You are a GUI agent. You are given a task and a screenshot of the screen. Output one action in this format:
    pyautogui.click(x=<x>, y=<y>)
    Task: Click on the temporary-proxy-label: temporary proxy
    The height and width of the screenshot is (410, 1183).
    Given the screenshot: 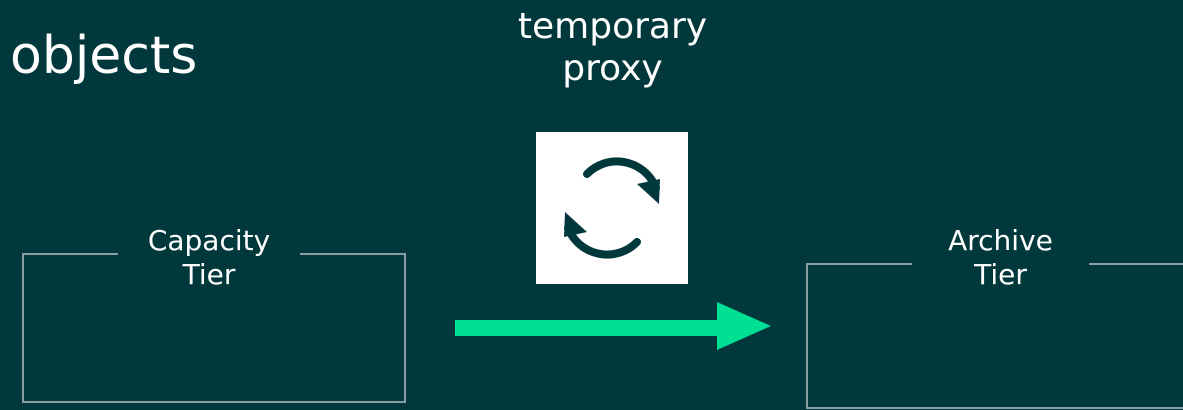 What is the action you would take?
    pyautogui.click(x=612, y=48)
    